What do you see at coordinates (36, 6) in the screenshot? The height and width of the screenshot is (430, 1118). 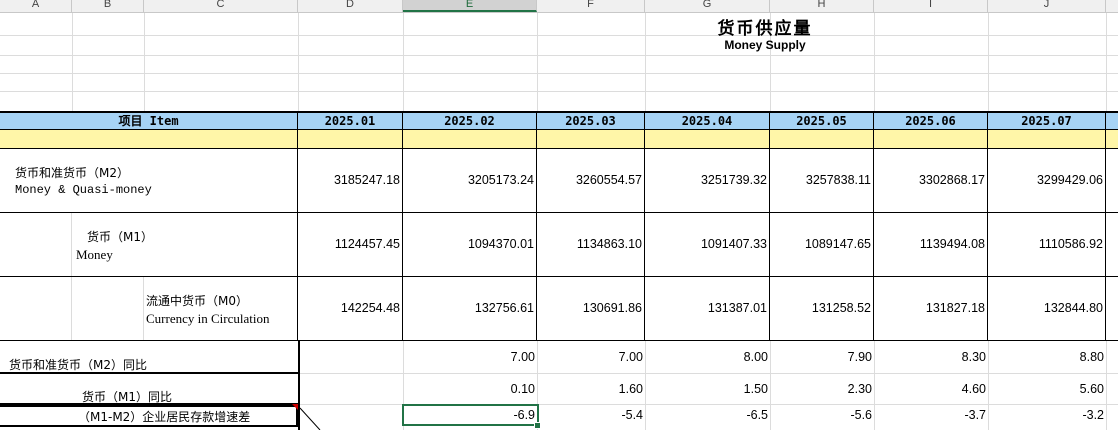 I see `column-header-a: A` at bounding box center [36, 6].